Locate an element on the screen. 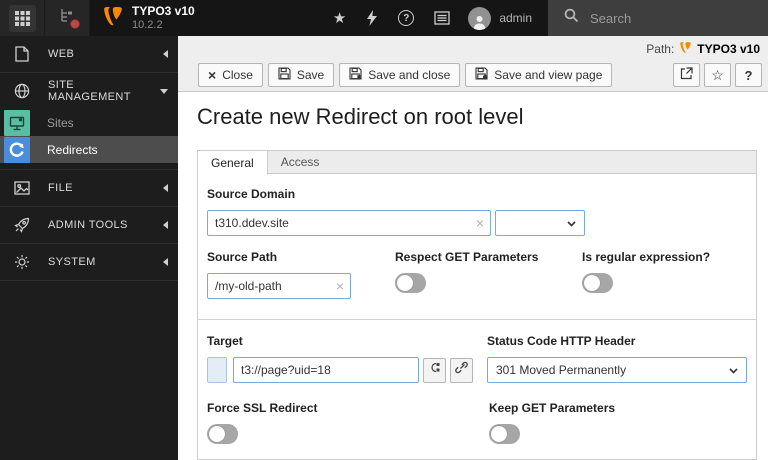 The image size is (768, 460). sidebar-item-label: Redirects is located at coordinates (72, 149).